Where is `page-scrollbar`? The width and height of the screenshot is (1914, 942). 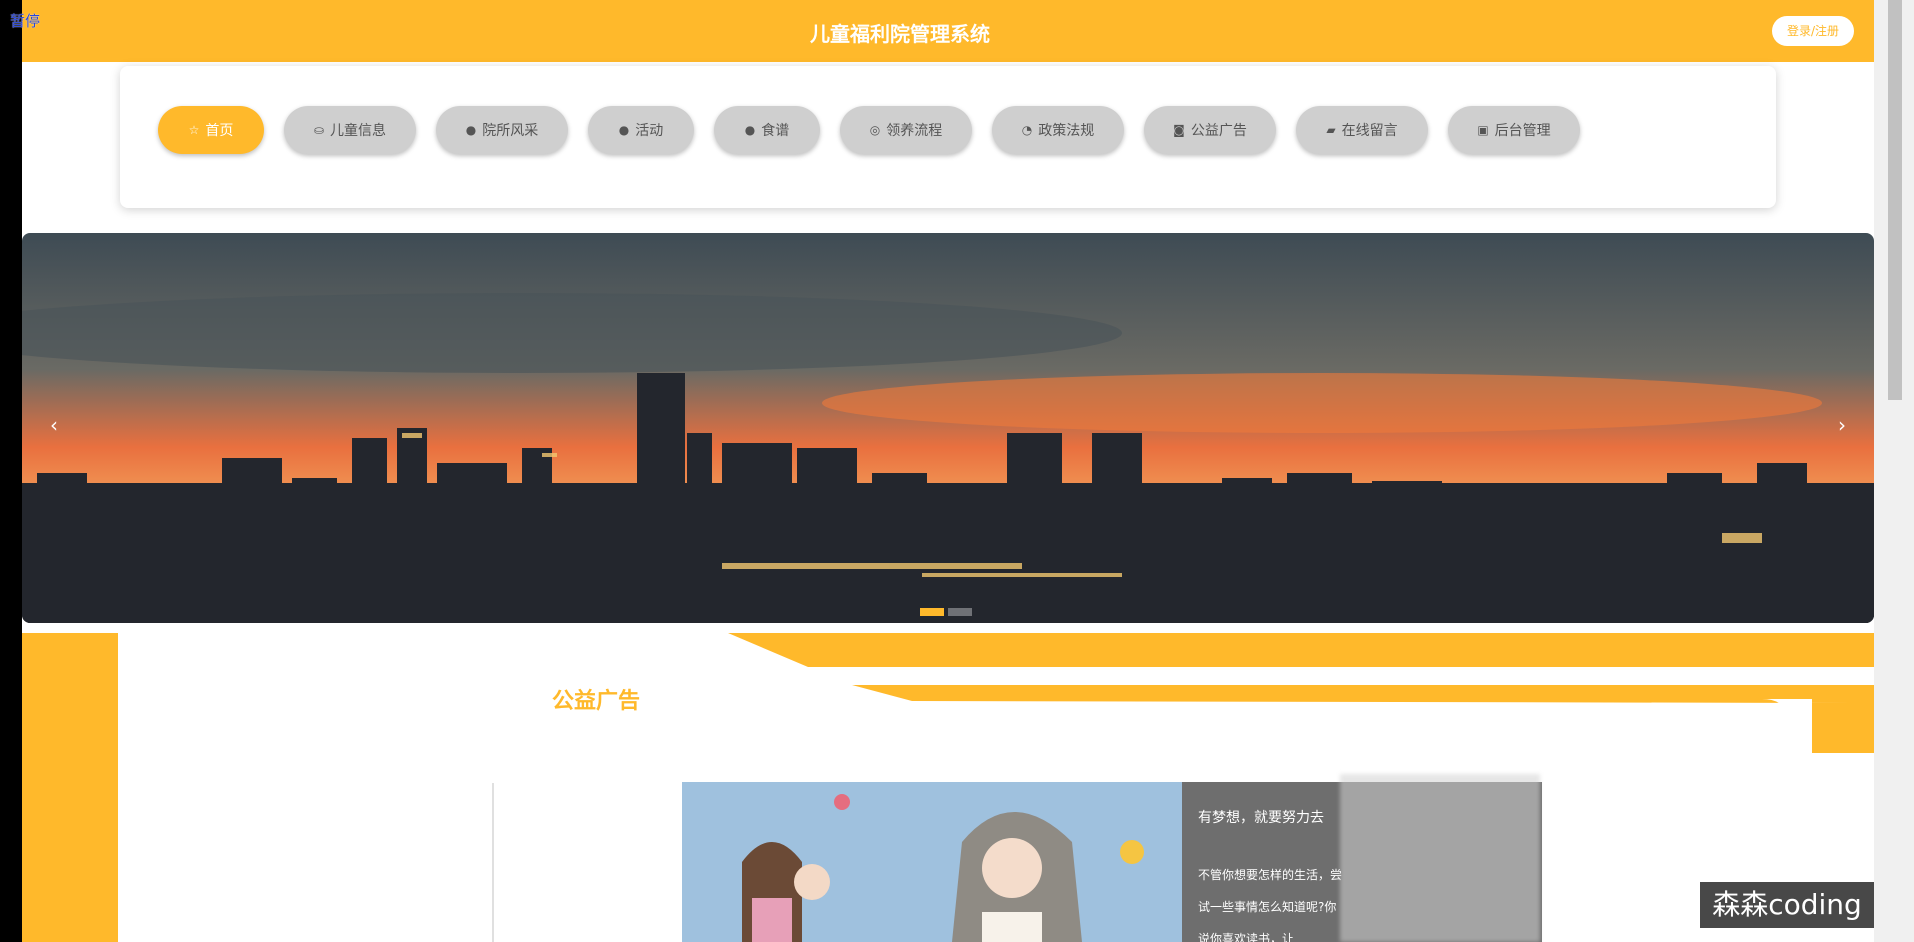
page-scrollbar is located at coordinates (1894, 471).